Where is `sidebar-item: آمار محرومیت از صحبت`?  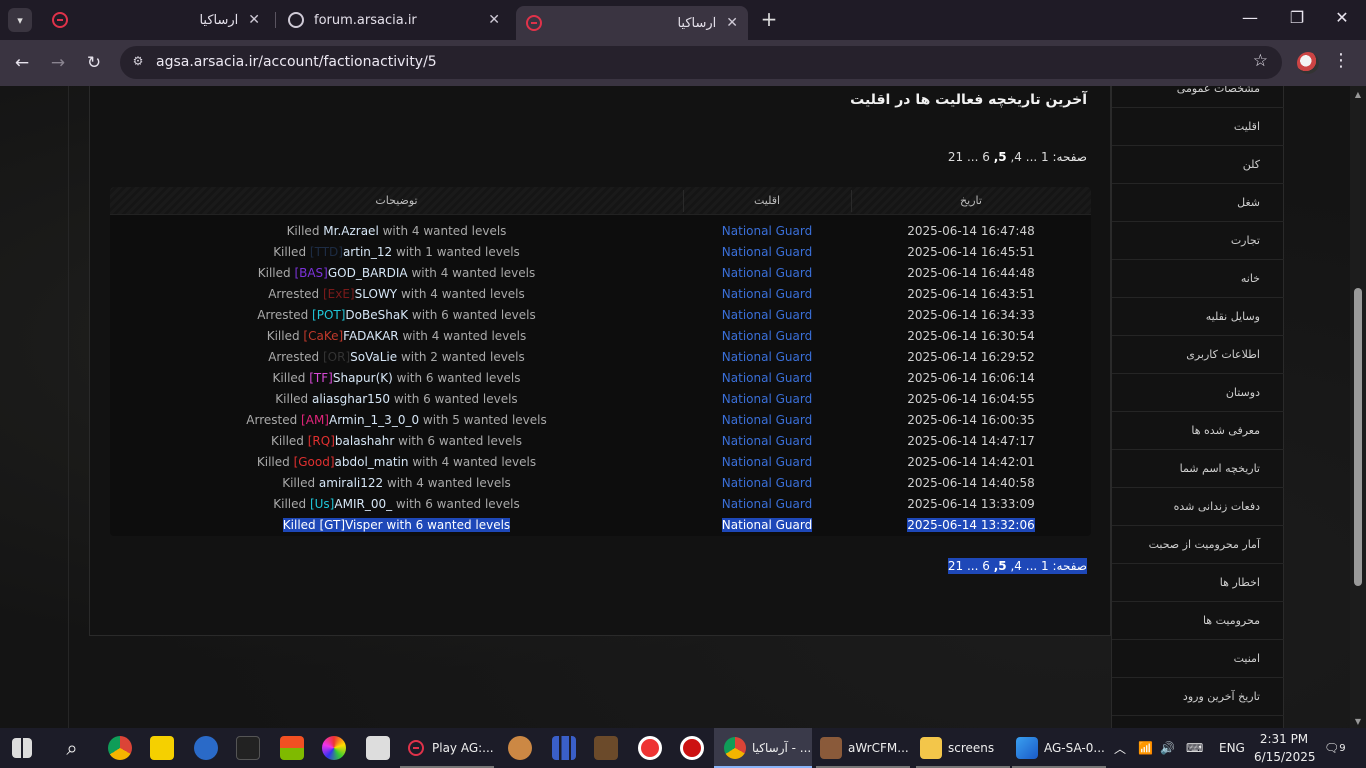 sidebar-item: آمار محرومیت از صحبت is located at coordinates (1198, 545).